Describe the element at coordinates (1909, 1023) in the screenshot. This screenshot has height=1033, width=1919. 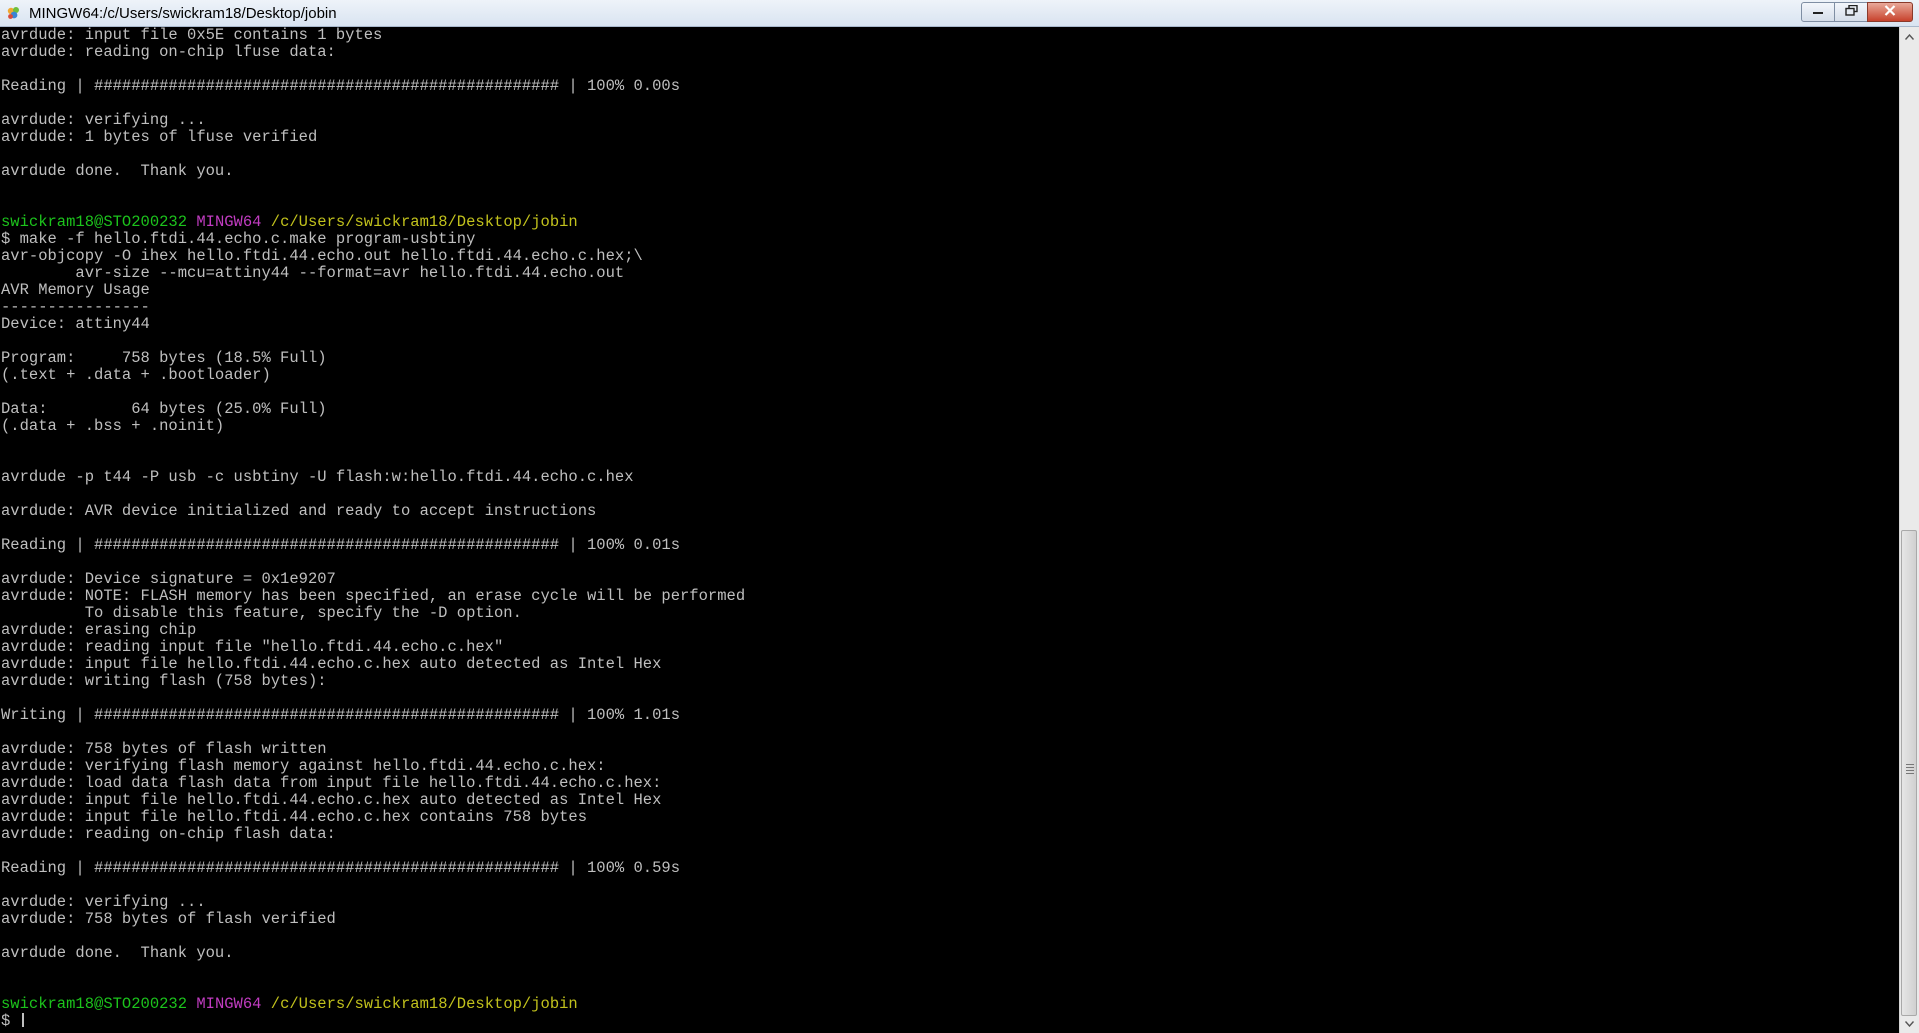
I see `scroll-down-arrow-icon` at that location.